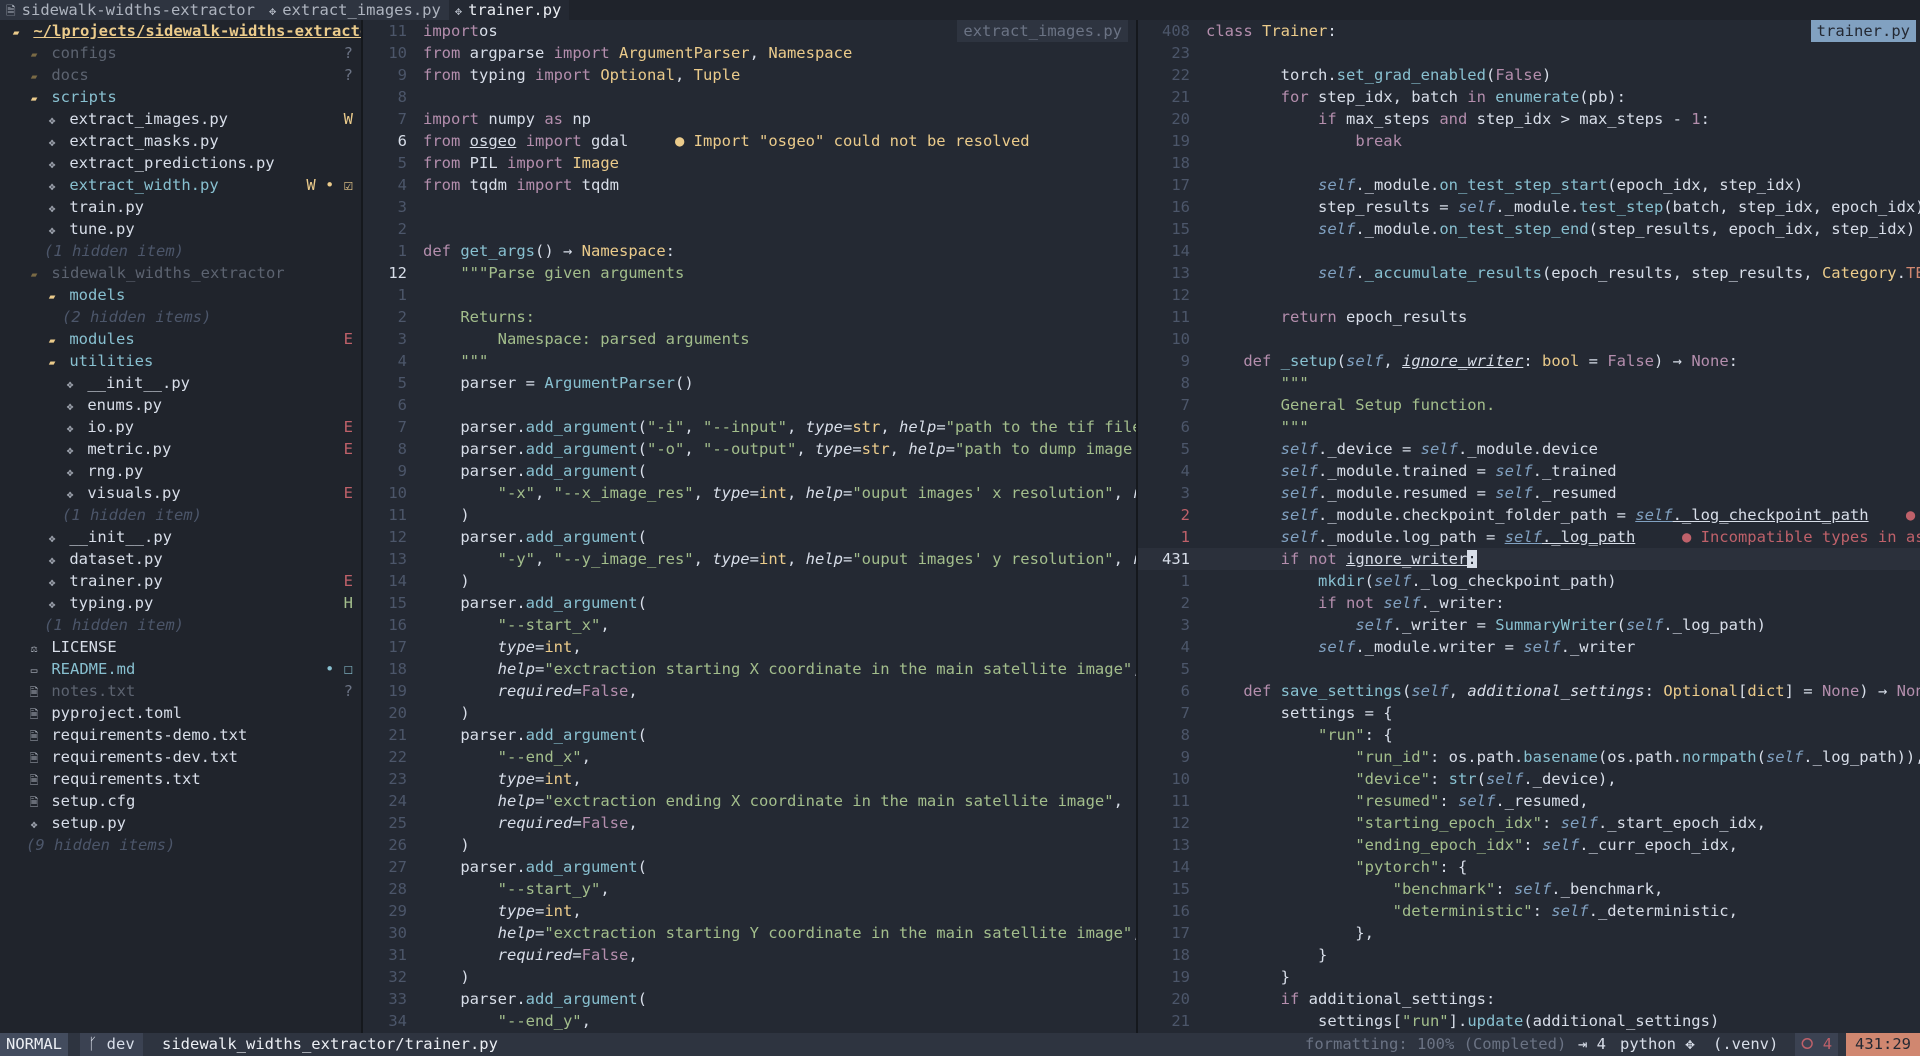 Image resolution: width=1920 pixels, height=1056 pixels. I want to click on code-line: 2, so click(749, 229).